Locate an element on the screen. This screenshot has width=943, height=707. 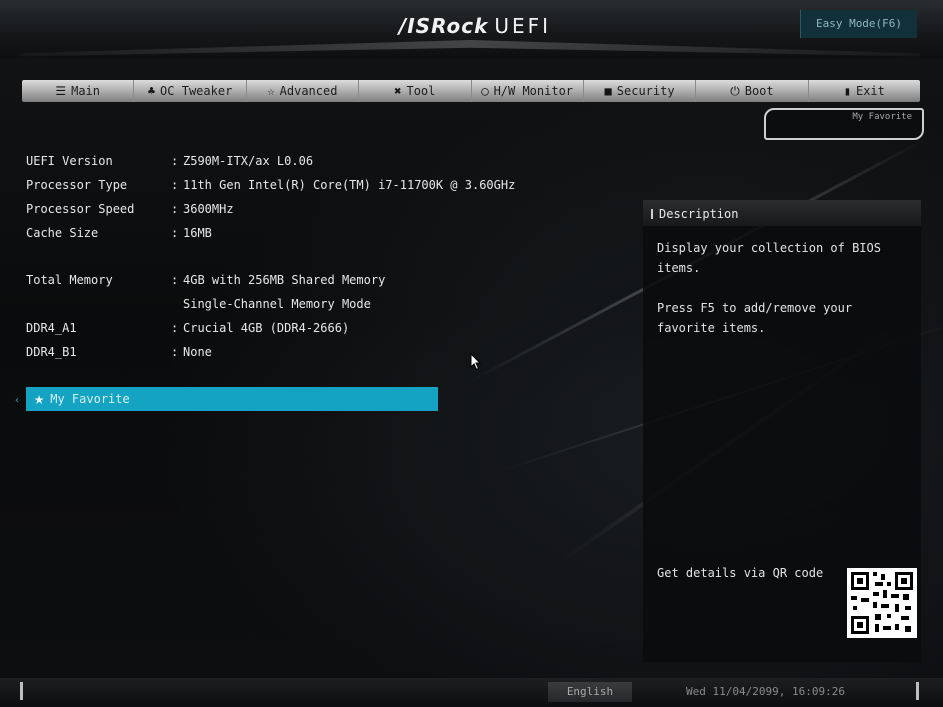
info-ddr4-a1: DDR4_A1: Crucial 4GB (DDR4-2666) is located at coordinates (187, 328).